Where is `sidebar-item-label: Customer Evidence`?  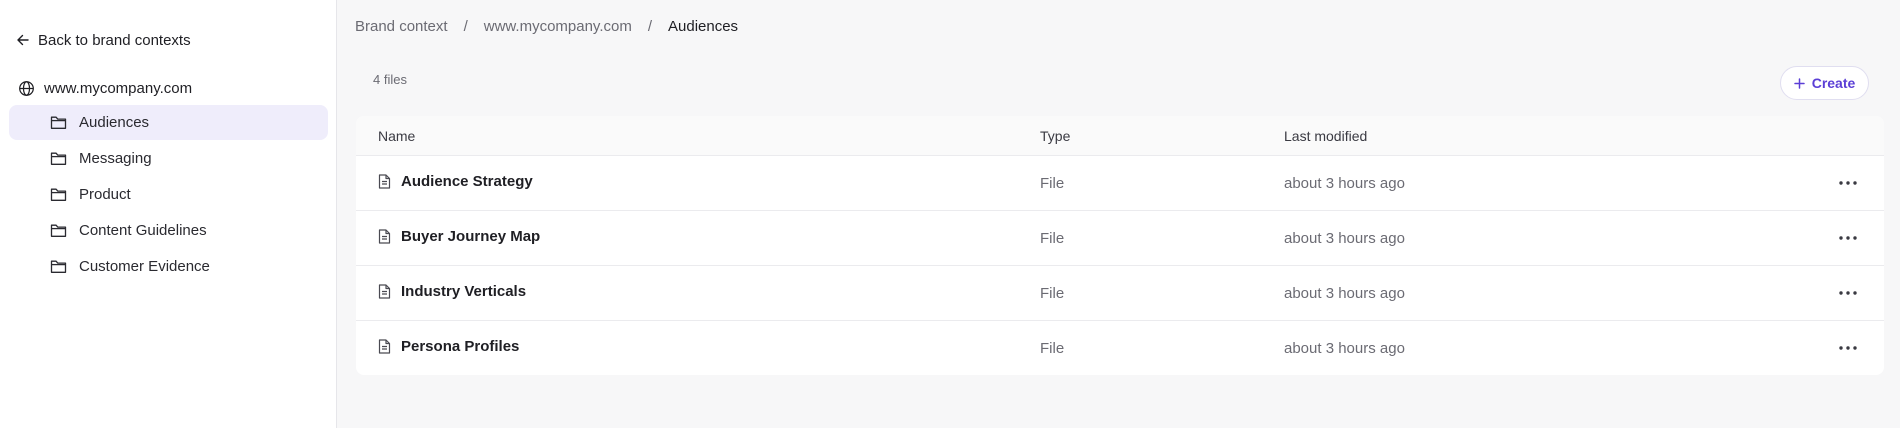
sidebar-item-label: Customer Evidence is located at coordinates (144, 266).